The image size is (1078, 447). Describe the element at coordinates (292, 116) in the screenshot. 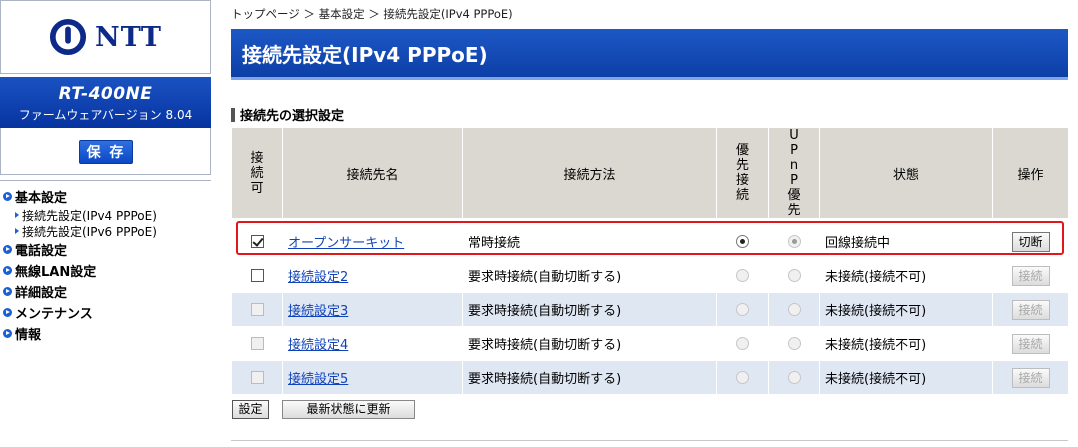

I see `section-title-text: 接続先の選択設定` at that location.